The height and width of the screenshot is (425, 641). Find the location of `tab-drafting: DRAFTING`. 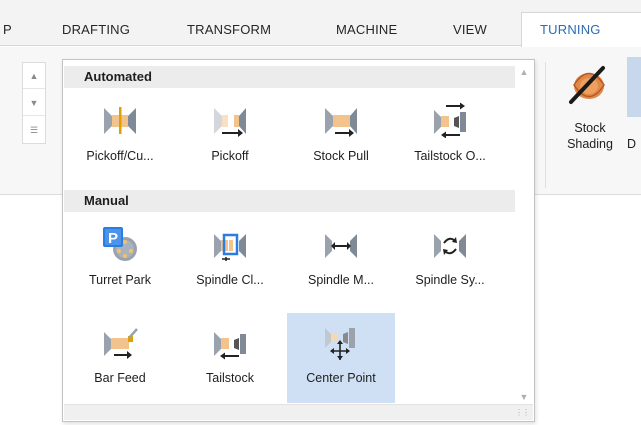

tab-drafting: DRAFTING is located at coordinates (96, 29).